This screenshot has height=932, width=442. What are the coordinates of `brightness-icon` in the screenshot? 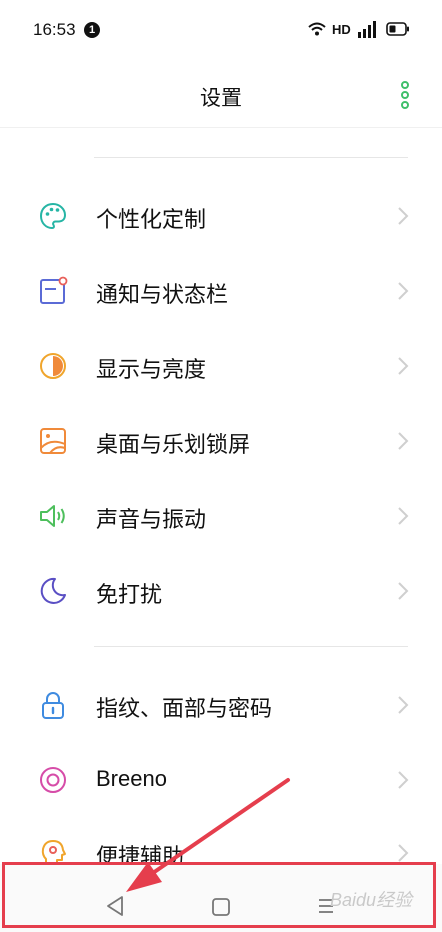 It's located at (53, 366).